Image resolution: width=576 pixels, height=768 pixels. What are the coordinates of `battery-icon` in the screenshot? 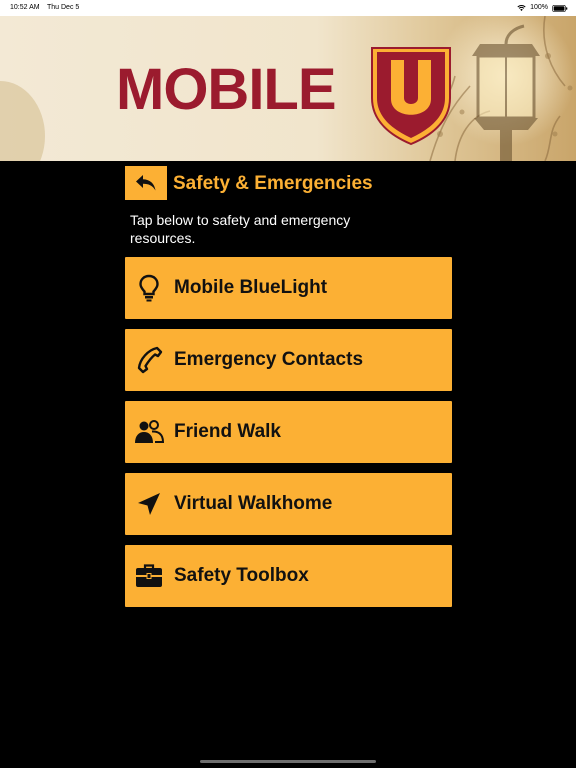 It's located at (560, 8).